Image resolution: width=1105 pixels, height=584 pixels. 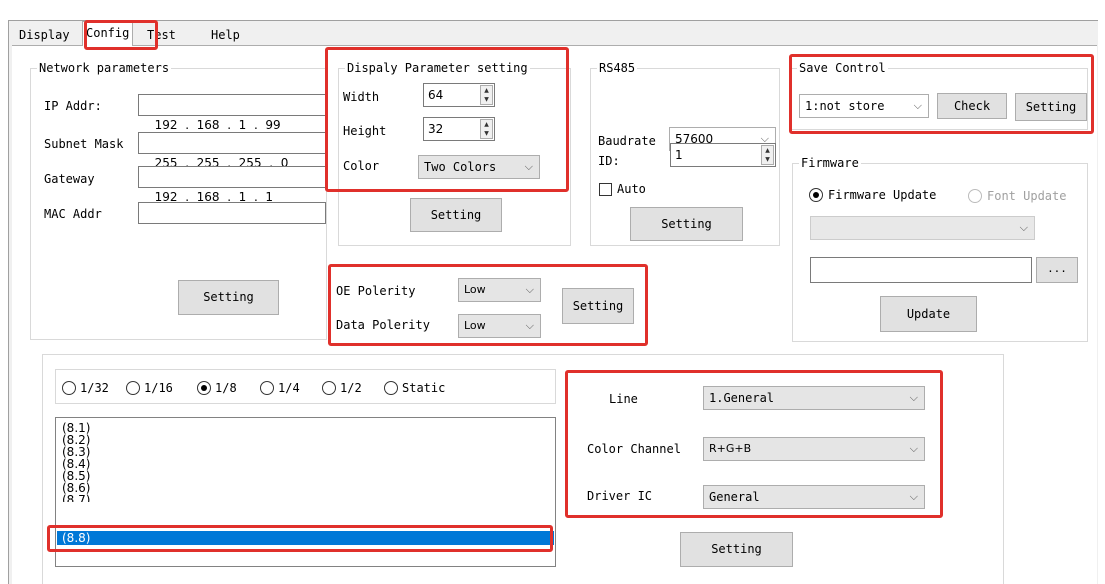 What do you see at coordinates (73, 106) in the screenshot?
I see `ip-label: IP Addr:` at bounding box center [73, 106].